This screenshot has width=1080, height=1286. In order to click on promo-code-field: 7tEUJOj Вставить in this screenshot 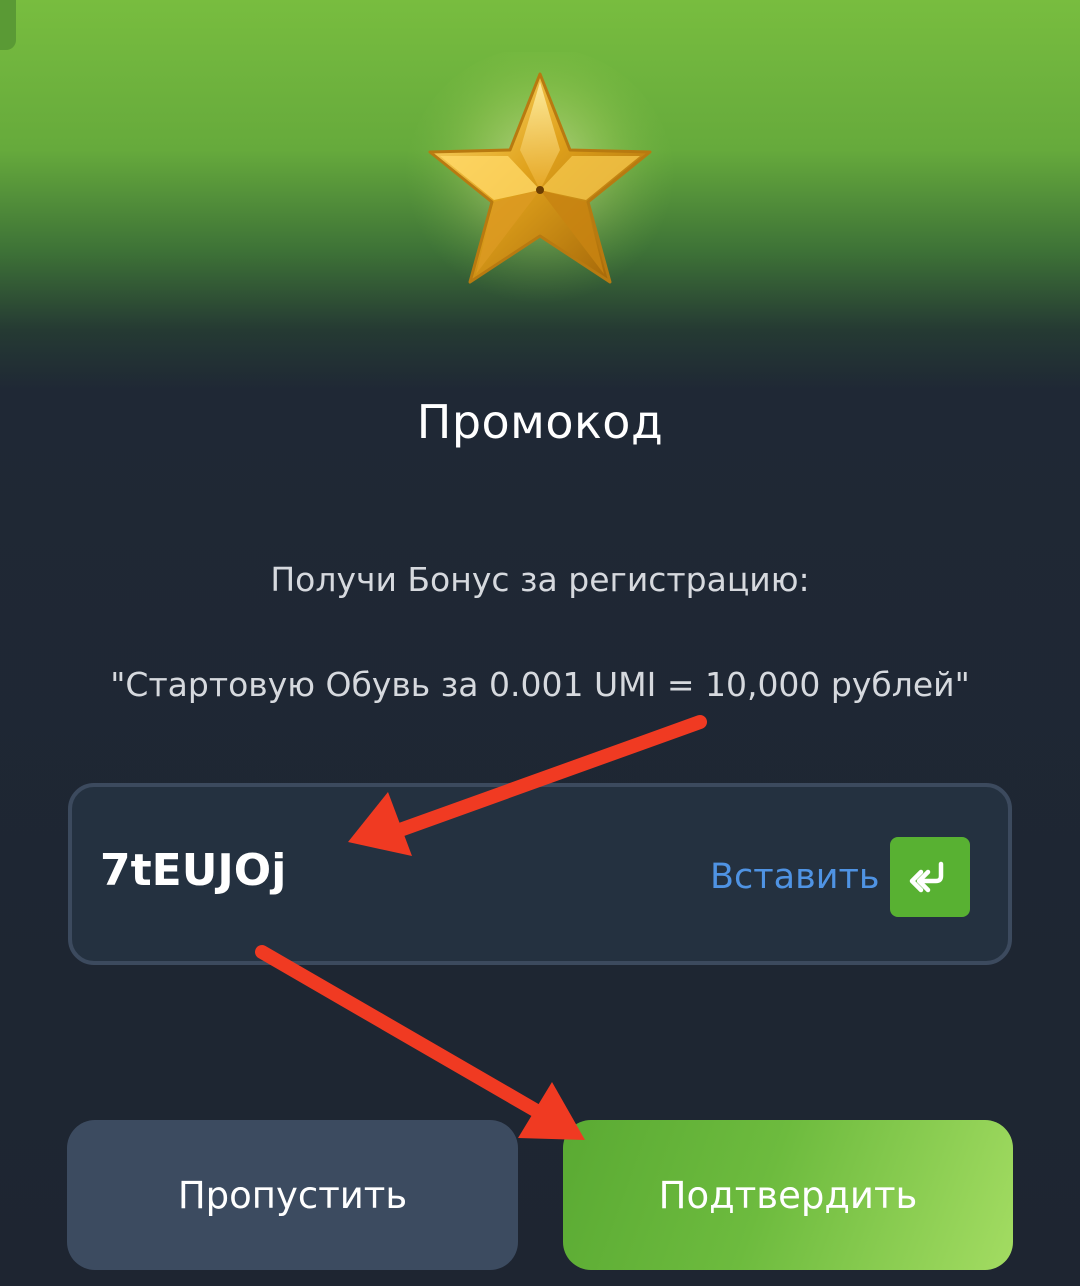, I will do `click(540, 874)`.